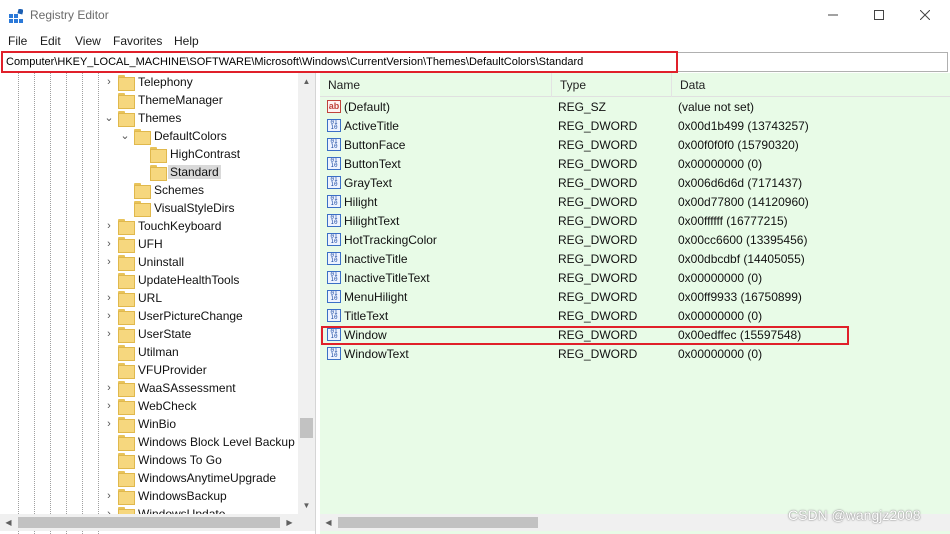  Describe the element at coordinates (17, 41) in the screenshot. I see `menu-file: File` at that location.